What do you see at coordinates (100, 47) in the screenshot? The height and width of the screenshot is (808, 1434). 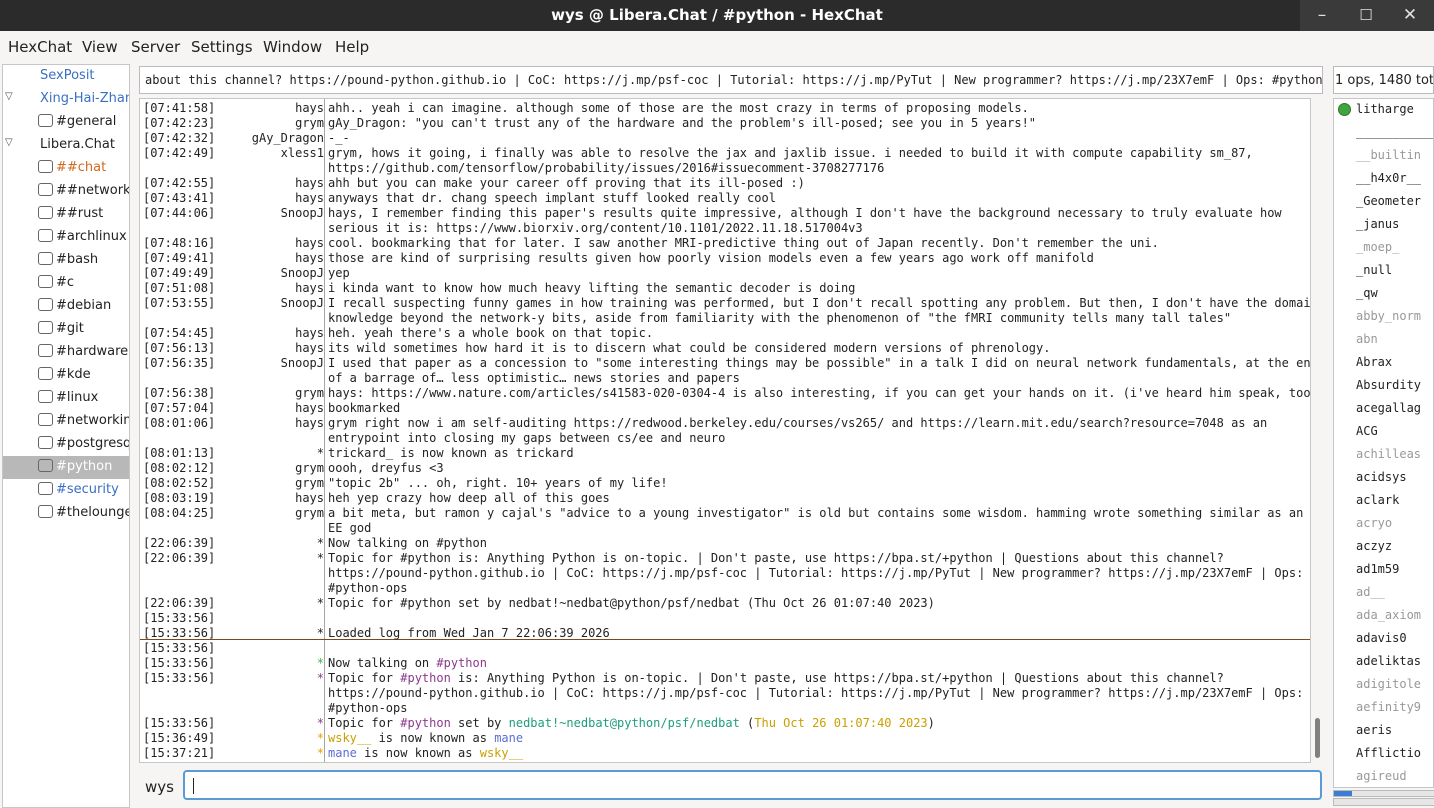 I see `menu-view: View` at bounding box center [100, 47].